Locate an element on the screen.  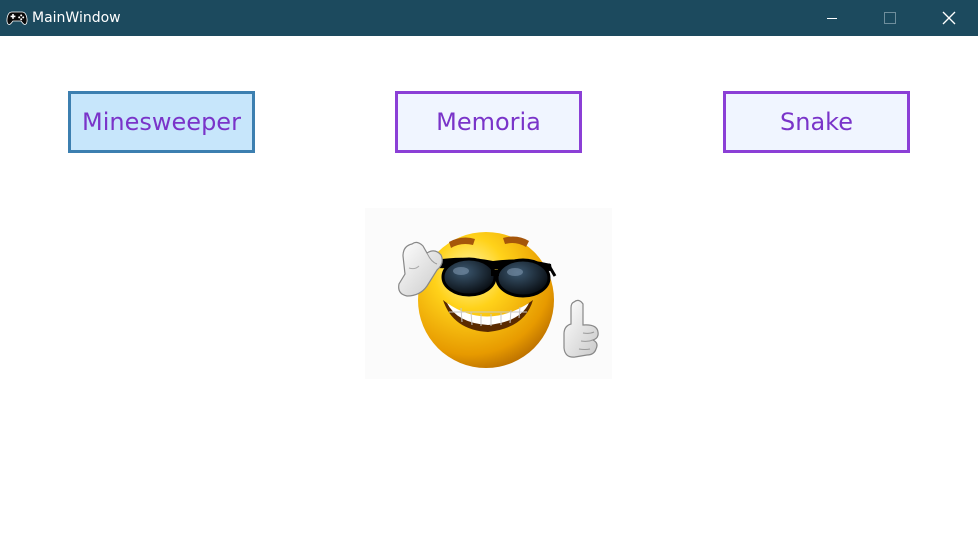
close-icon is located at coordinates (949, 18).